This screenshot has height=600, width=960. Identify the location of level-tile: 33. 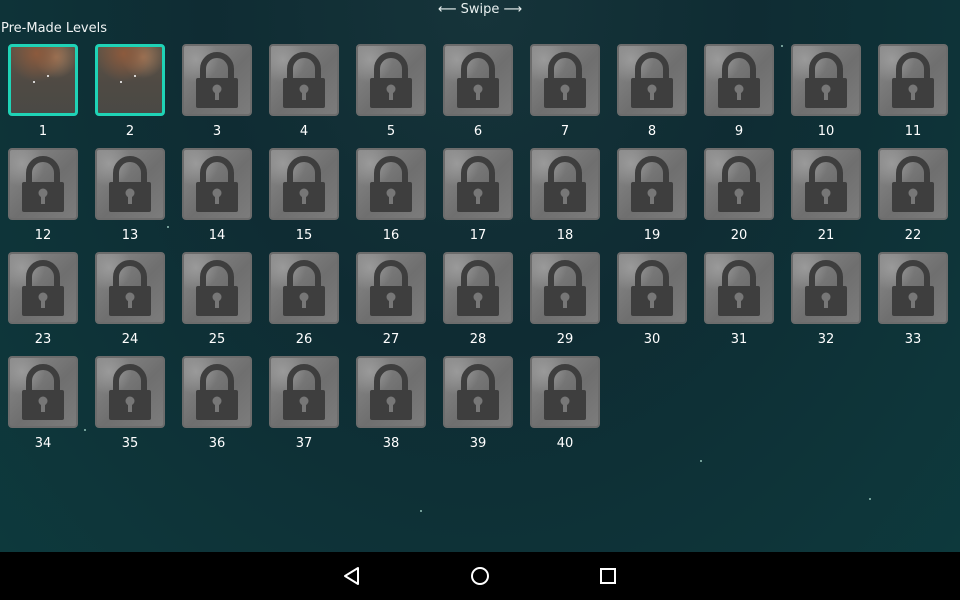
(913, 299).